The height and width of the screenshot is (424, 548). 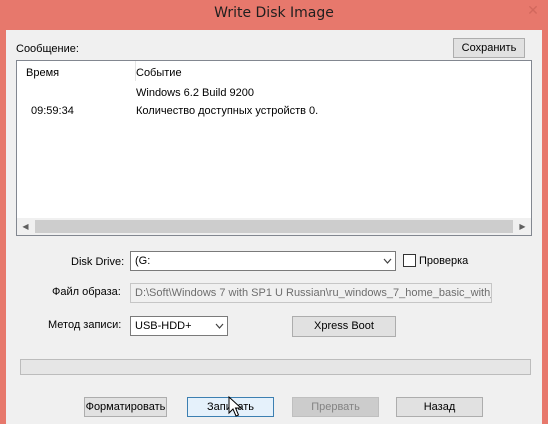 I want to click on window-title: Write Disk Image, so click(x=274, y=13).